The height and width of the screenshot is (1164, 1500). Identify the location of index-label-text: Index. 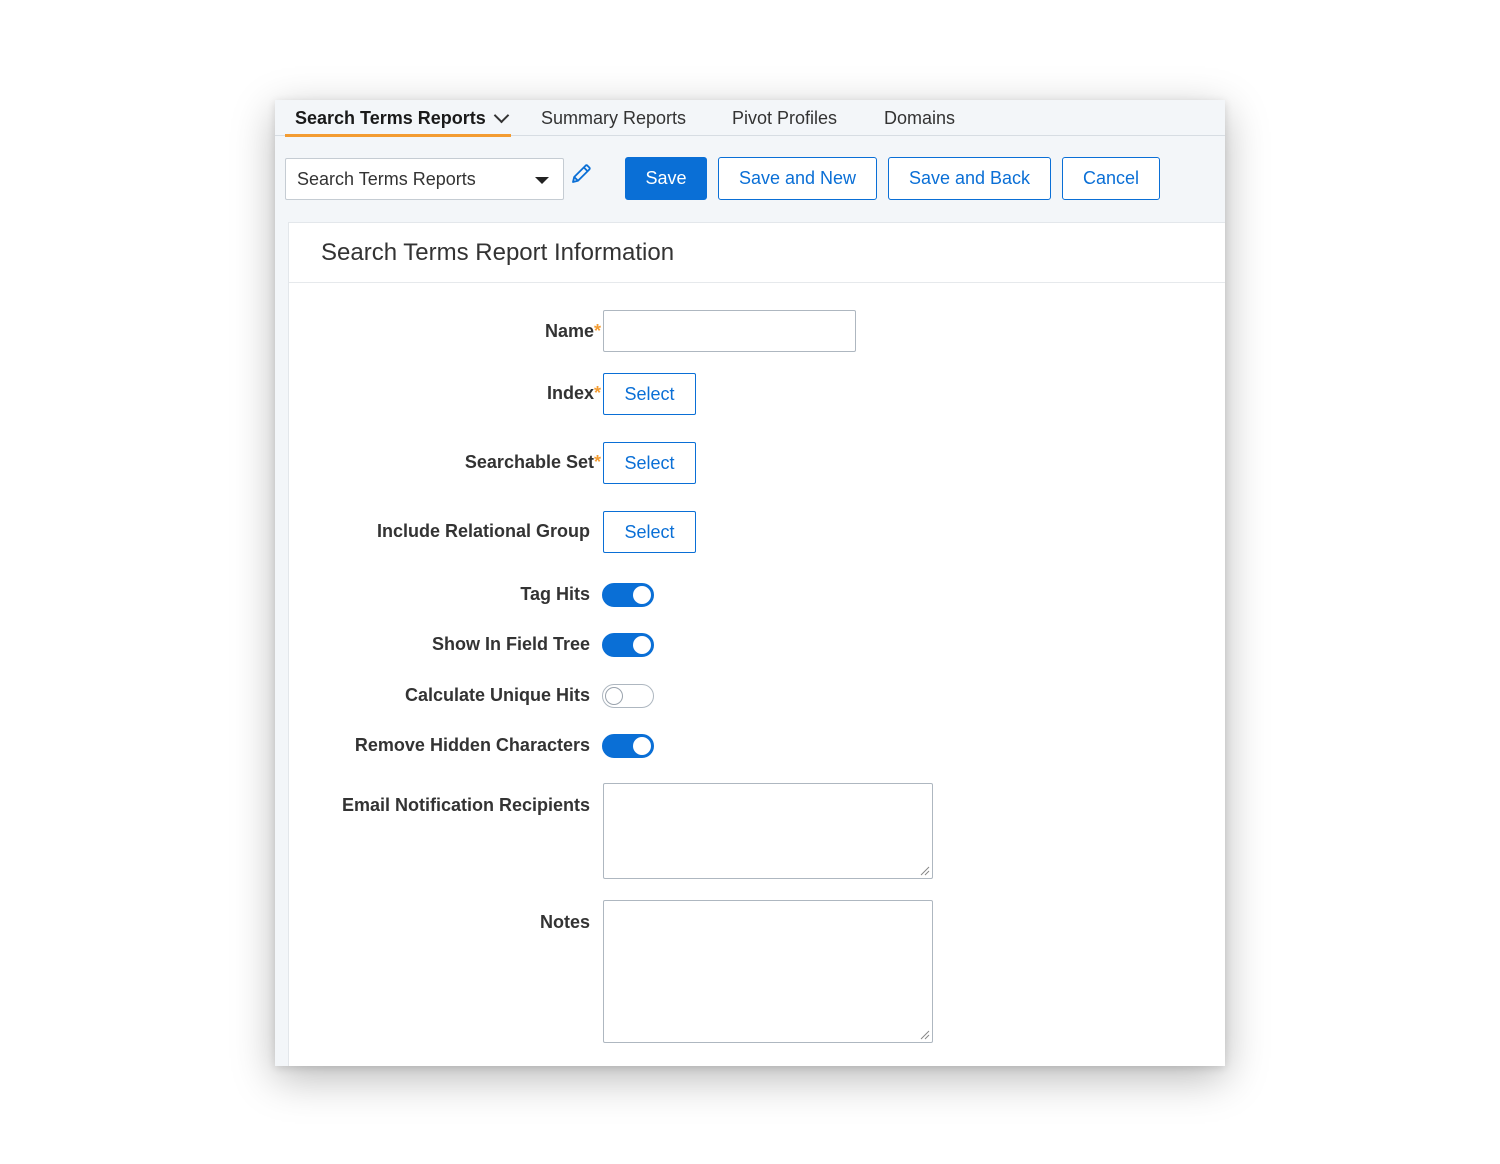
(570, 393).